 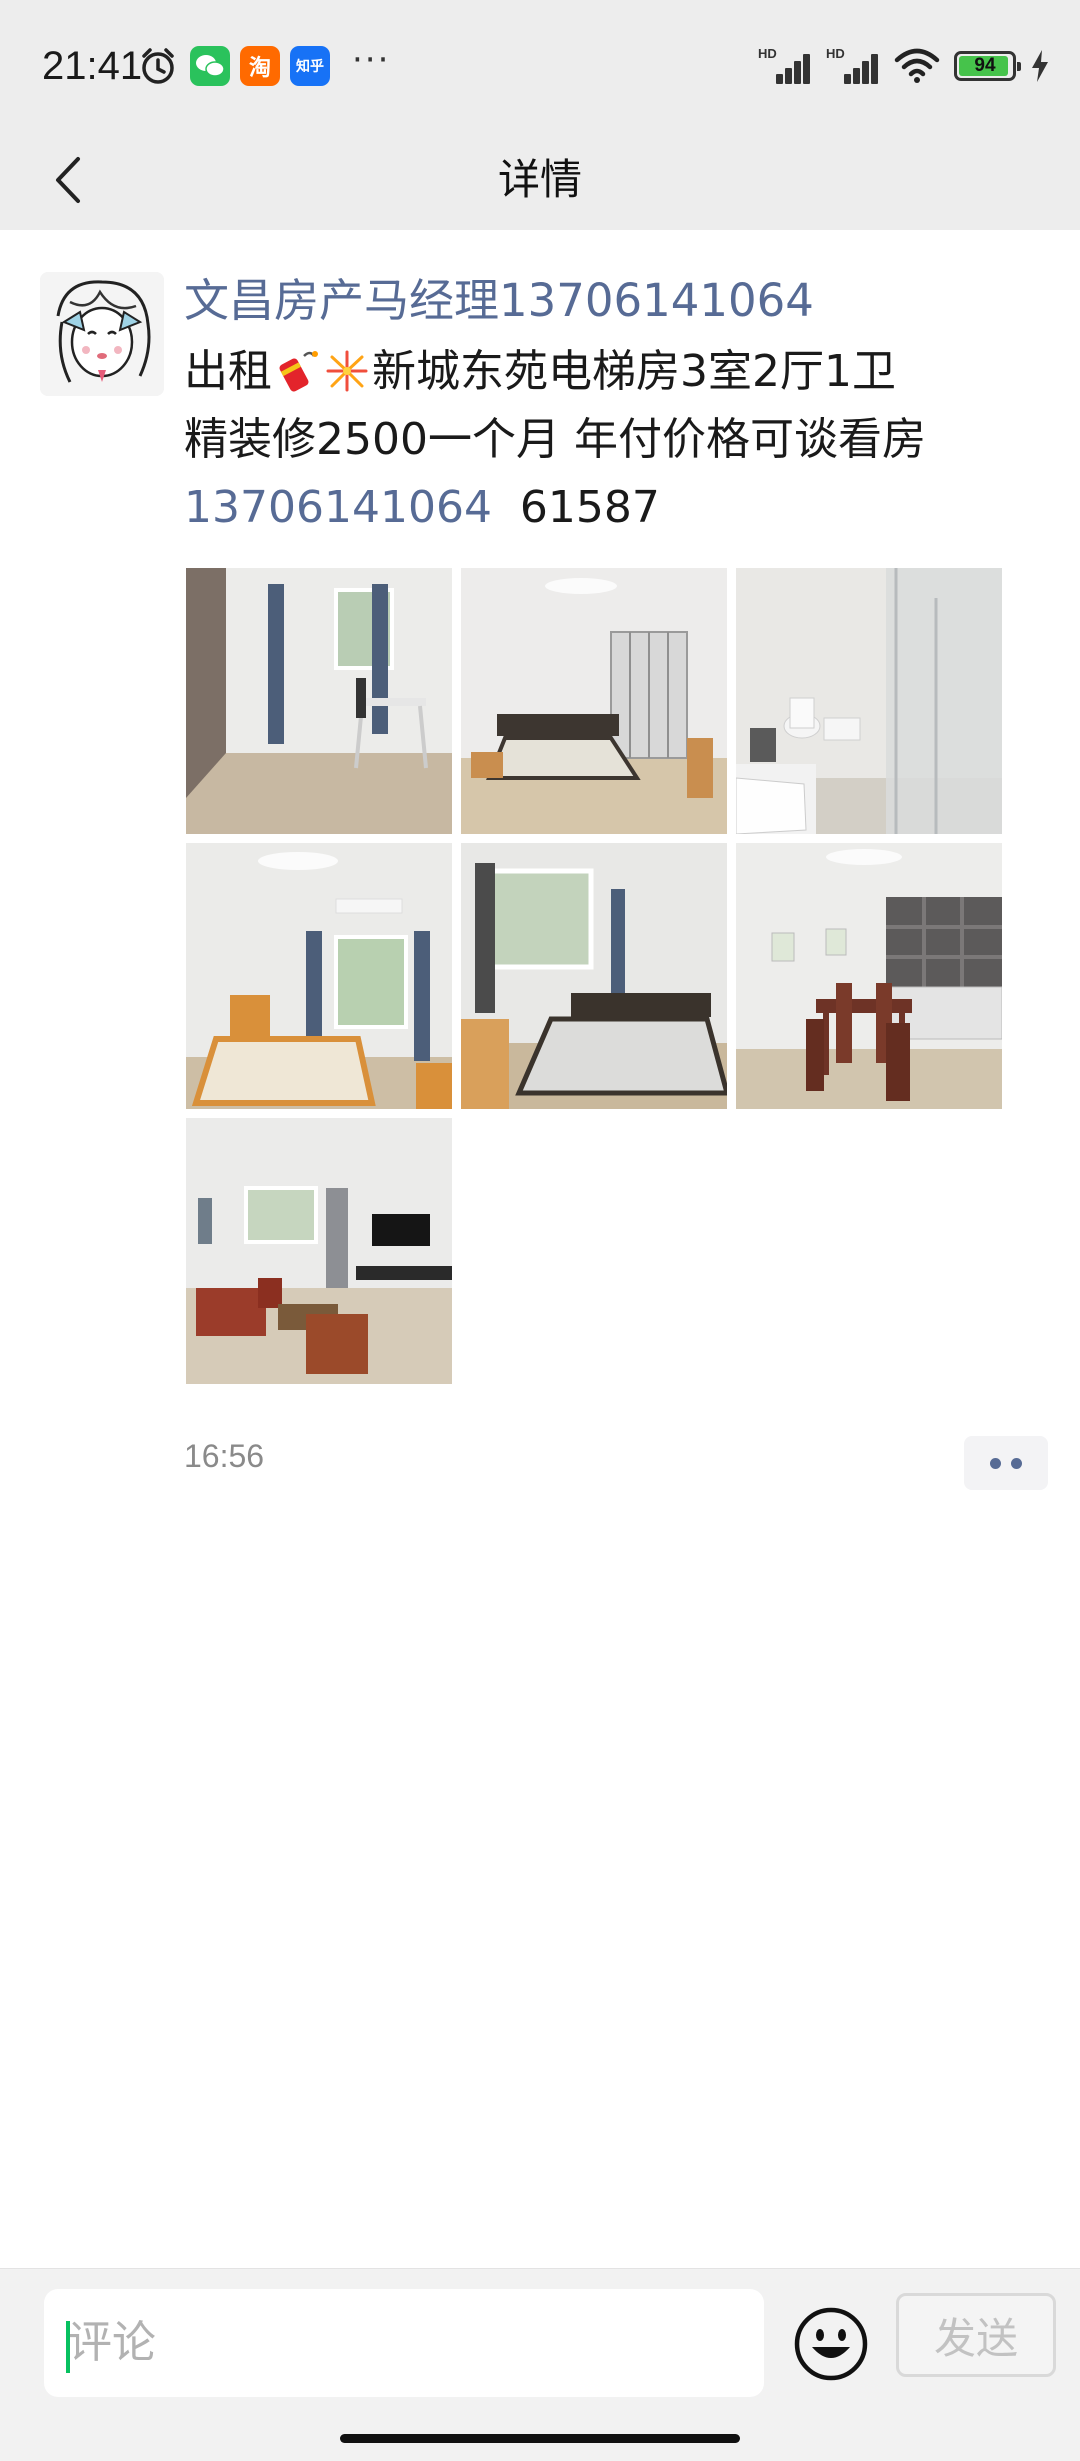 I want to click on post-time: 16:56, so click(x=224, y=1456).